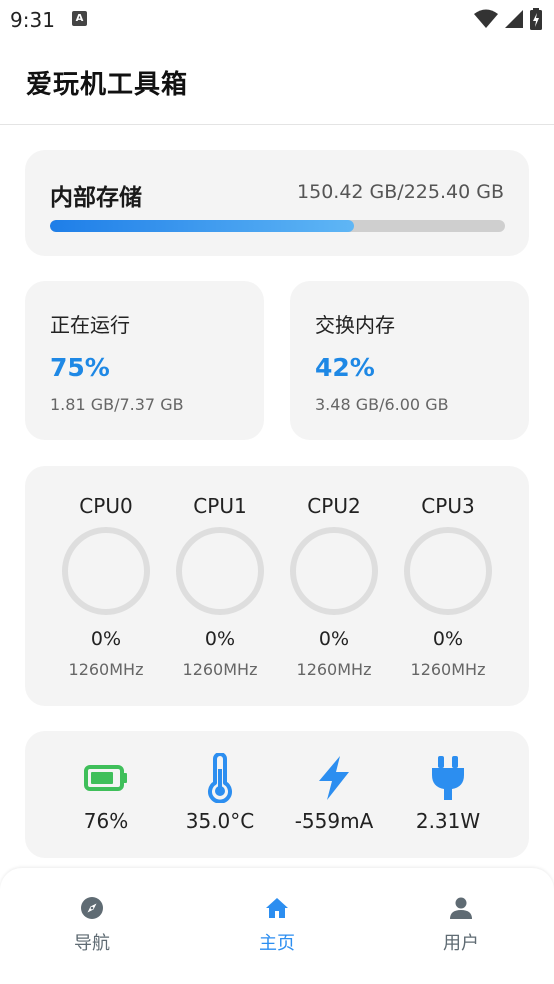  I want to click on storage-title: 内部存储, so click(96, 198).